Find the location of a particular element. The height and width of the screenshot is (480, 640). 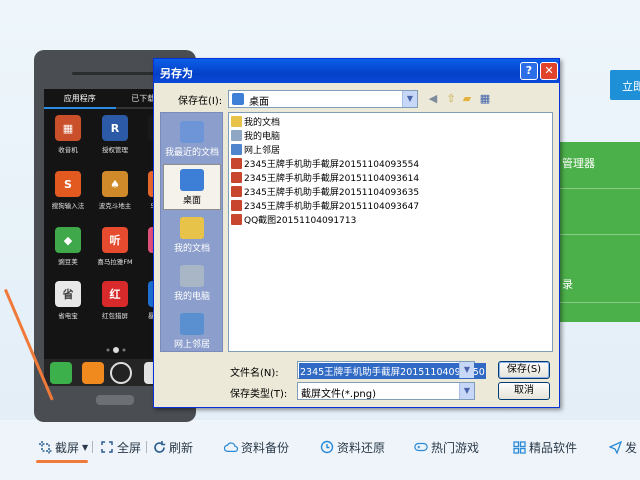

contacts-icon is located at coordinates (93, 373).